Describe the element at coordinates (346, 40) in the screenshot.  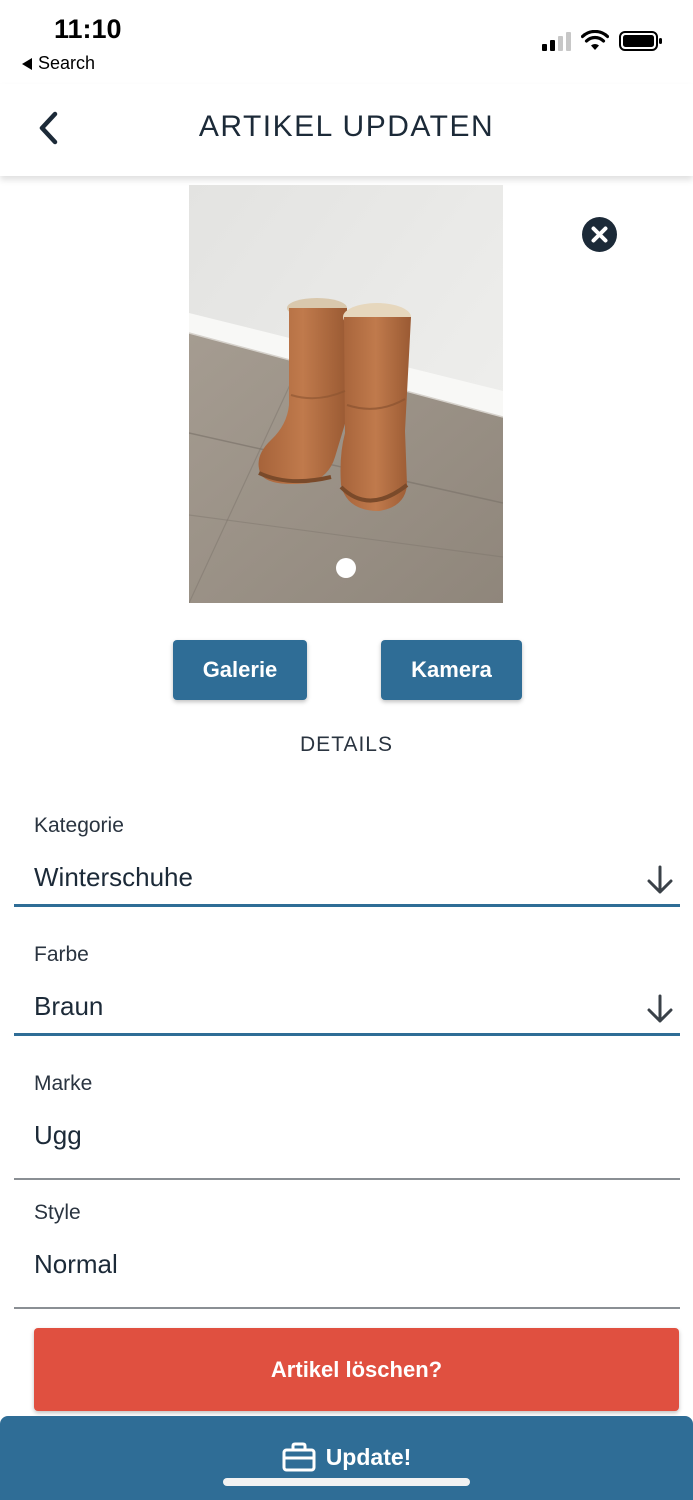
I see `status-bar: 11:10 Search` at that location.